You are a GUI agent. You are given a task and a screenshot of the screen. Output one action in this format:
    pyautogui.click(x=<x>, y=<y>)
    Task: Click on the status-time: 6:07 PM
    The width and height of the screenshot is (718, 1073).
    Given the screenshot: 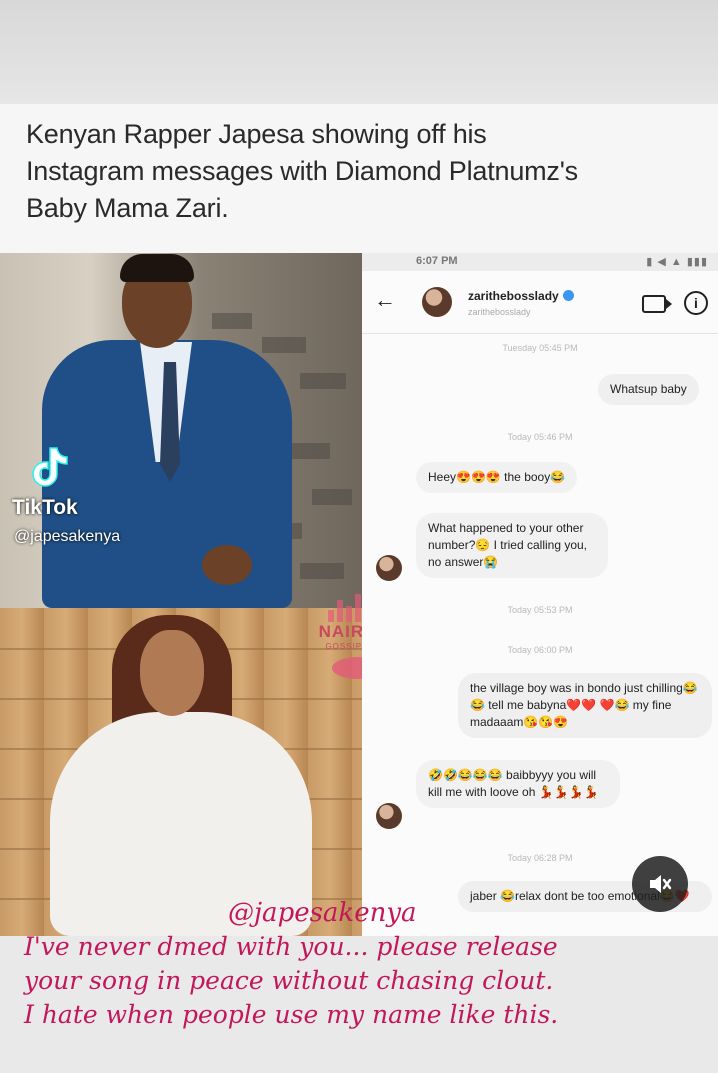 What is the action you would take?
    pyautogui.click(x=437, y=261)
    